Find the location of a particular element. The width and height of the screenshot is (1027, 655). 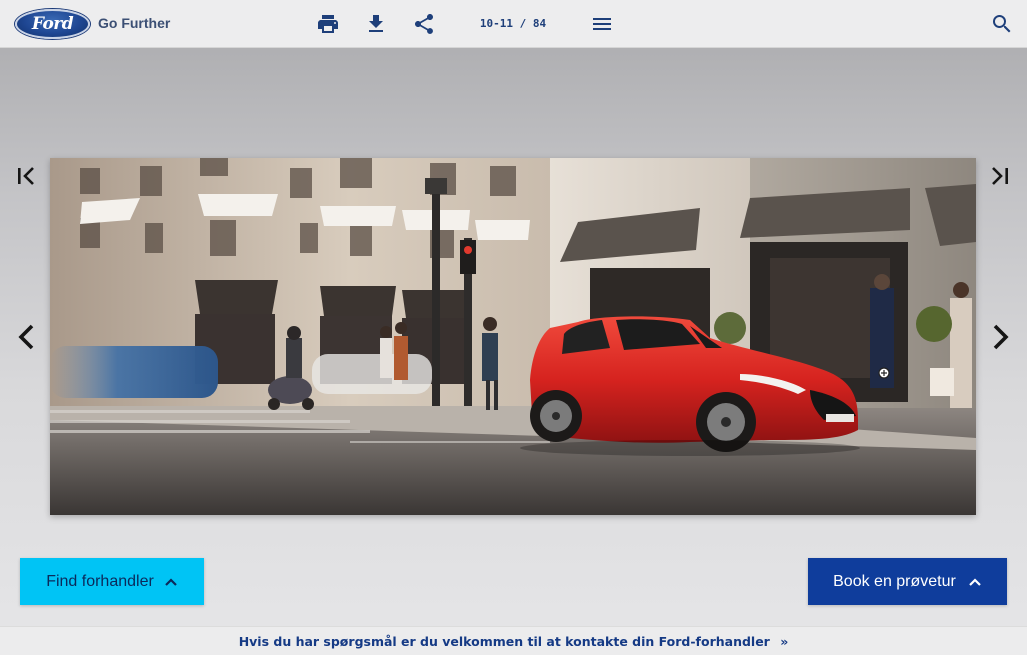

book-test-drive-label: Book en prøvetur is located at coordinates (894, 581).